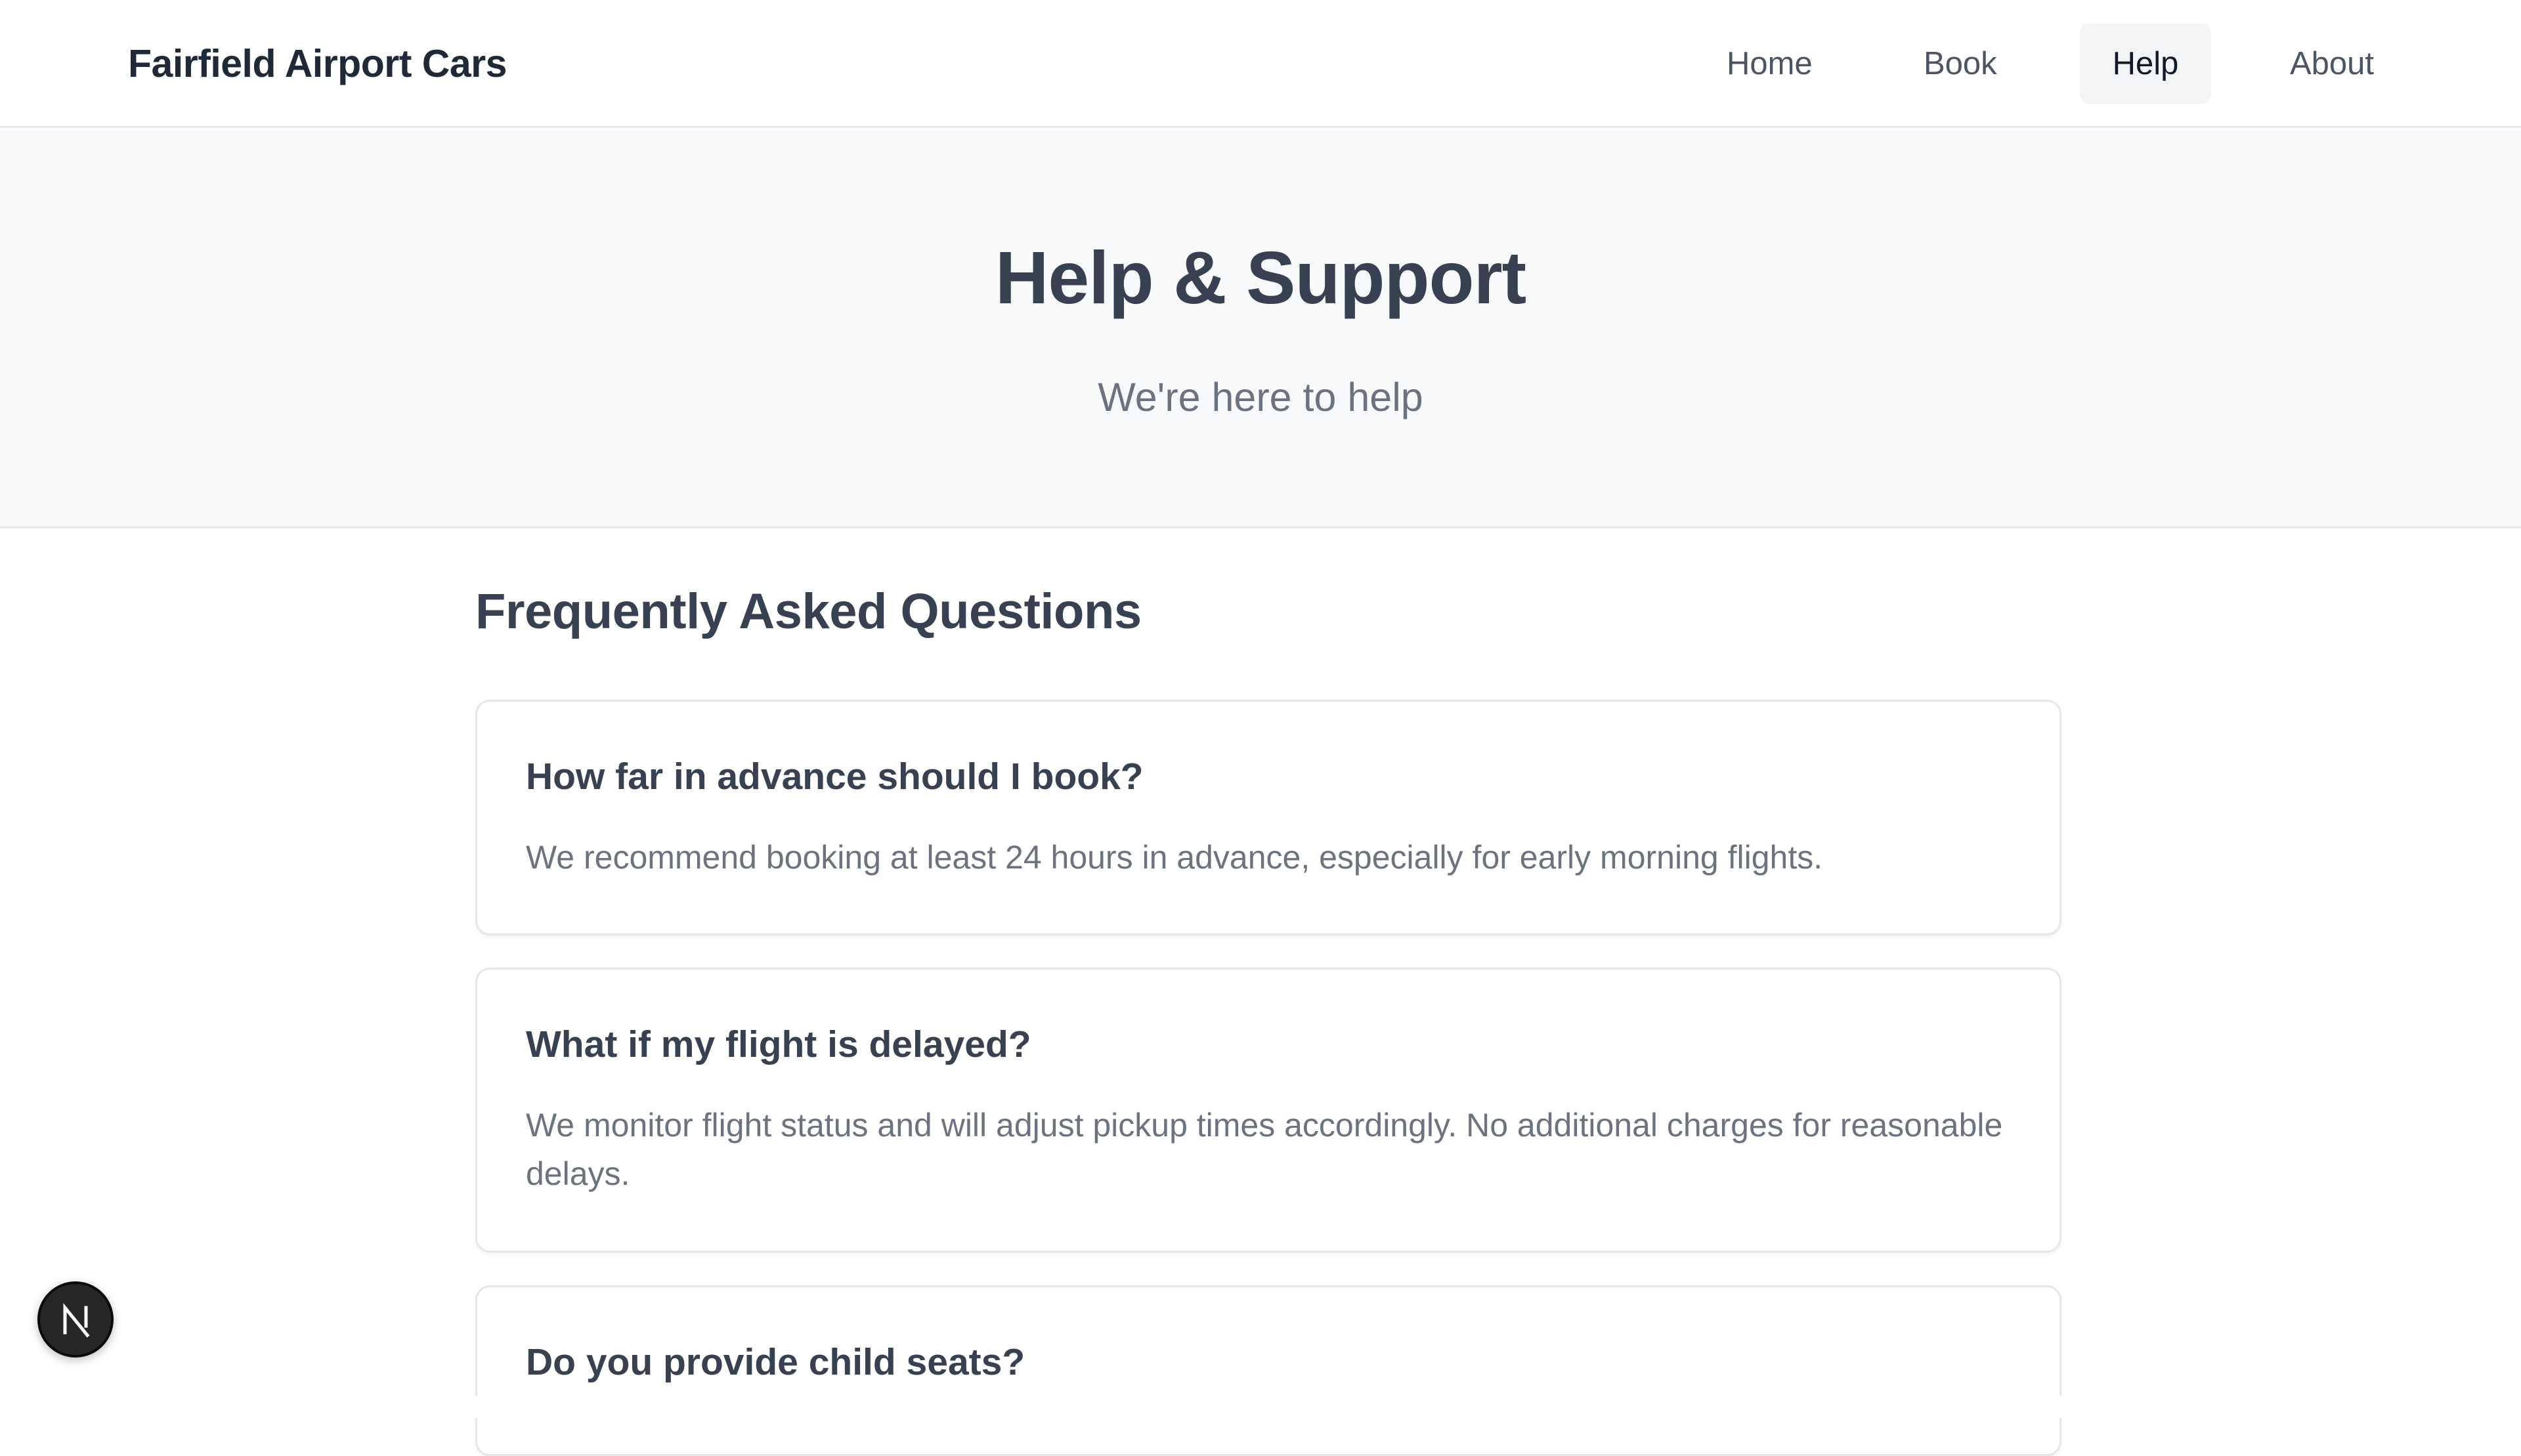 The height and width of the screenshot is (1456, 2521). I want to click on faq-question: What if my flight is delayed?, so click(778, 1044).